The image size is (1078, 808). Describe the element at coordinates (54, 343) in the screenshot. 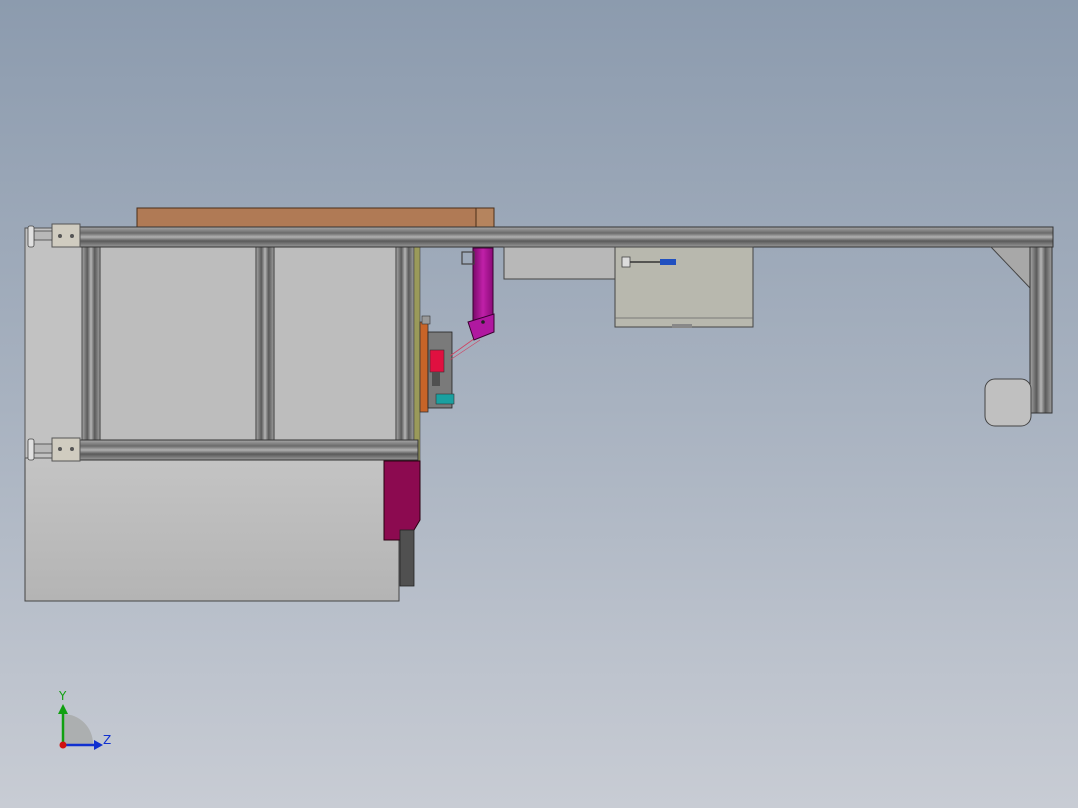

I see `left-side-panel` at that location.